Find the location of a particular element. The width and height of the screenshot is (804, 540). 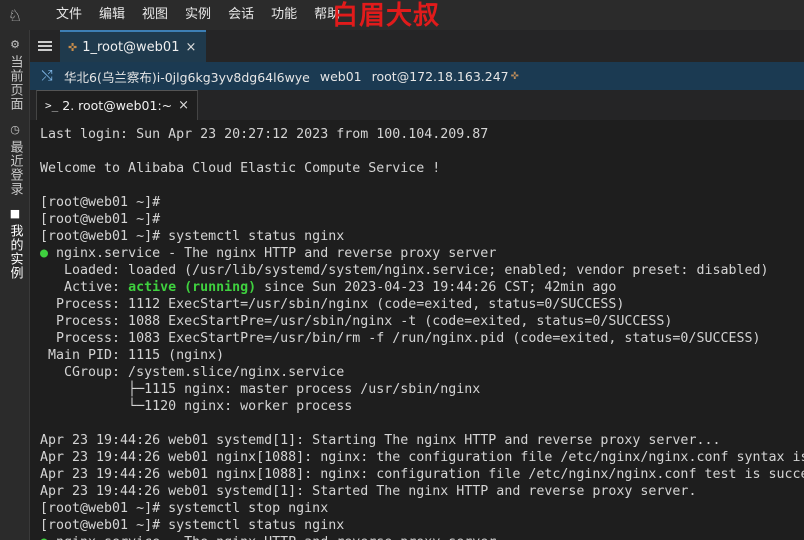

session-tab-bar: ✜ 1_root@web01 × is located at coordinates (417, 46).